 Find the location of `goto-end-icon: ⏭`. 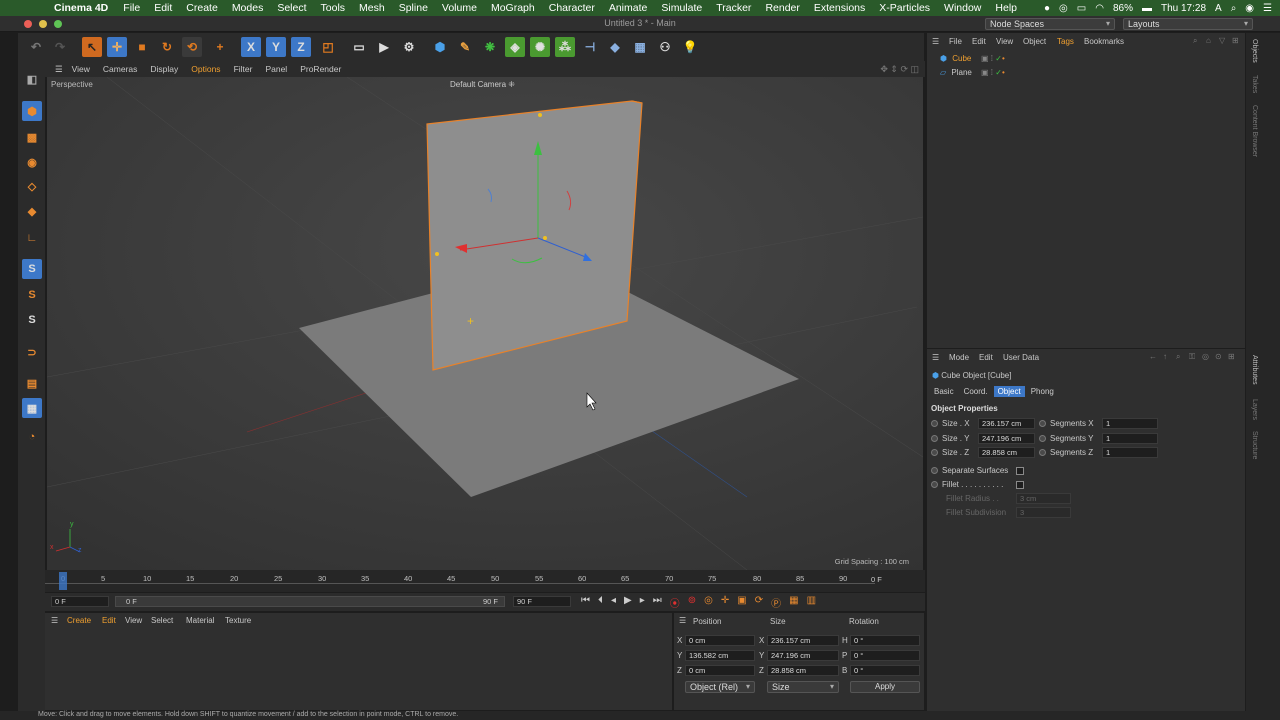

goto-end-icon: ⏭ is located at coordinates (657, 602).